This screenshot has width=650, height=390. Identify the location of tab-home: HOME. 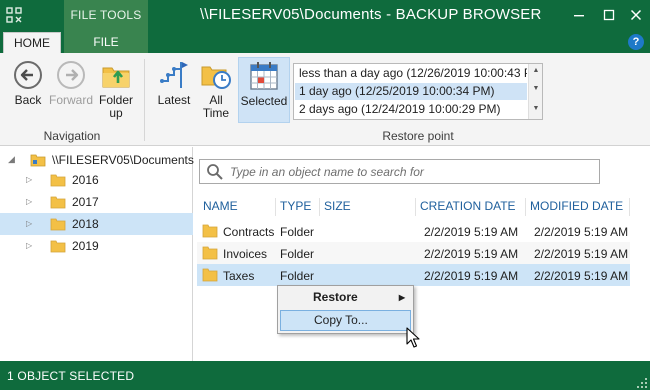
(32, 43).